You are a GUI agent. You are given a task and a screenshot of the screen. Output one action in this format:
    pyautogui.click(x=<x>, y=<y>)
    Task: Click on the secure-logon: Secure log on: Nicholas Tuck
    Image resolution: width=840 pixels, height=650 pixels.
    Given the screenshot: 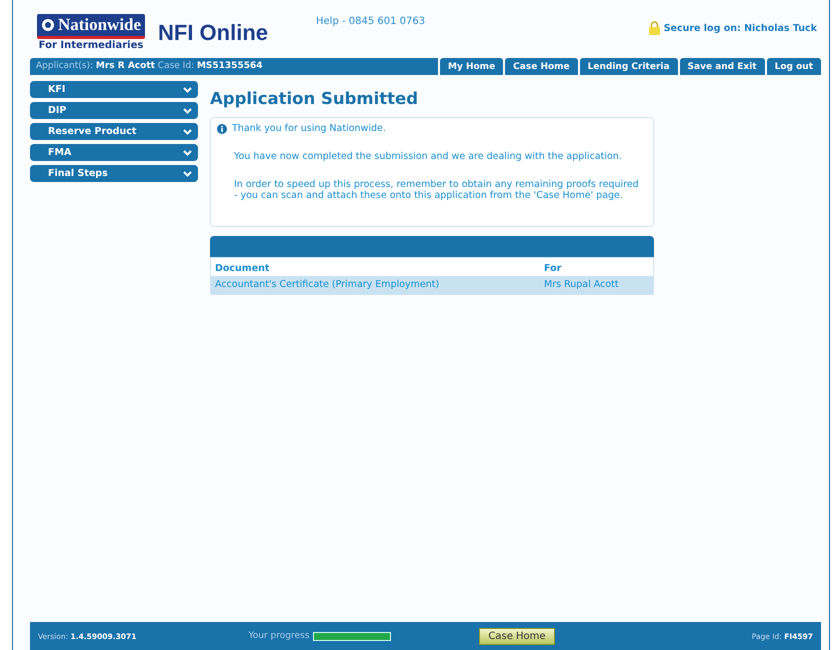 What is the action you would take?
    pyautogui.click(x=740, y=28)
    